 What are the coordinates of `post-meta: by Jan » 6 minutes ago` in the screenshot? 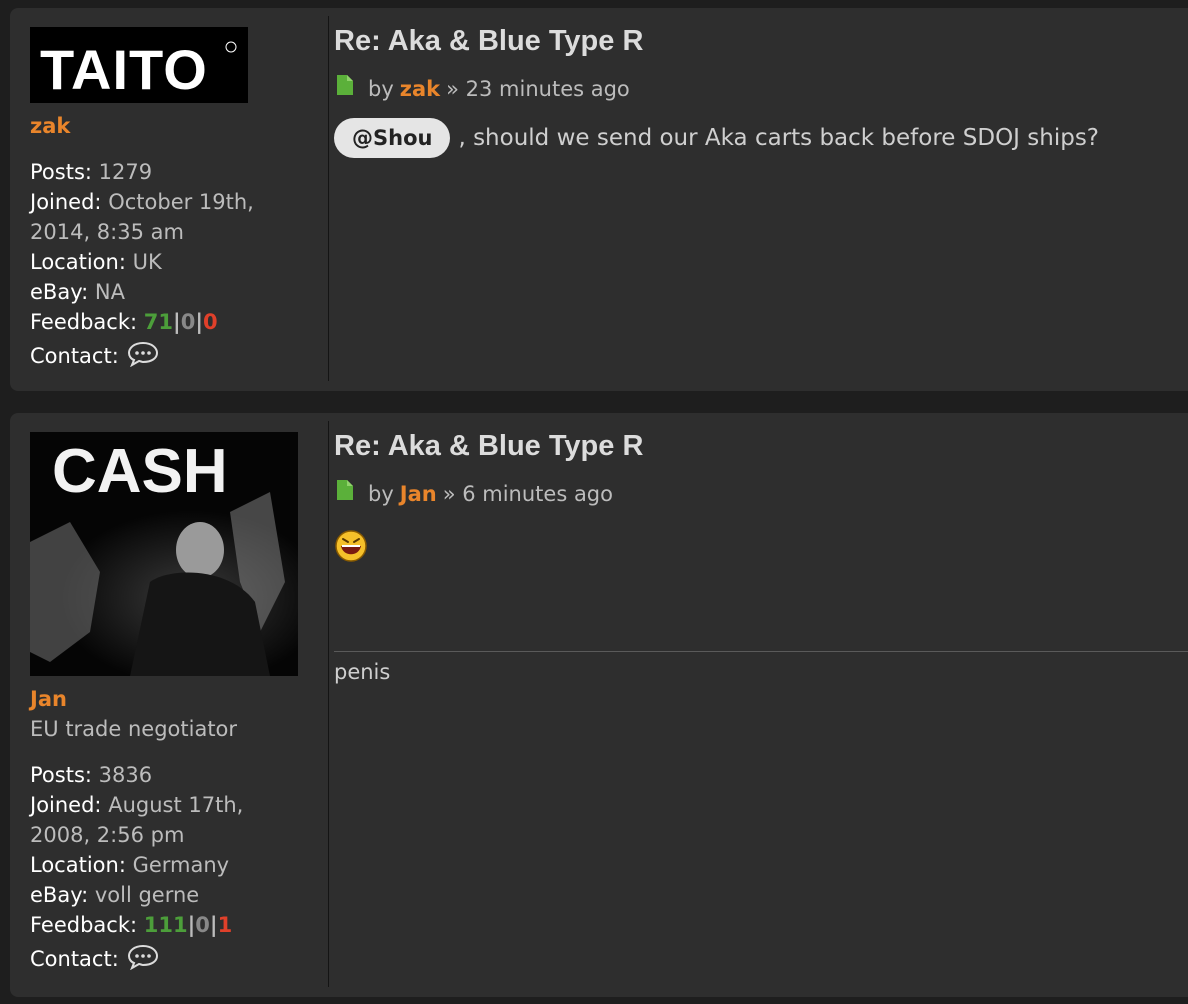 It's located at (761, 494).